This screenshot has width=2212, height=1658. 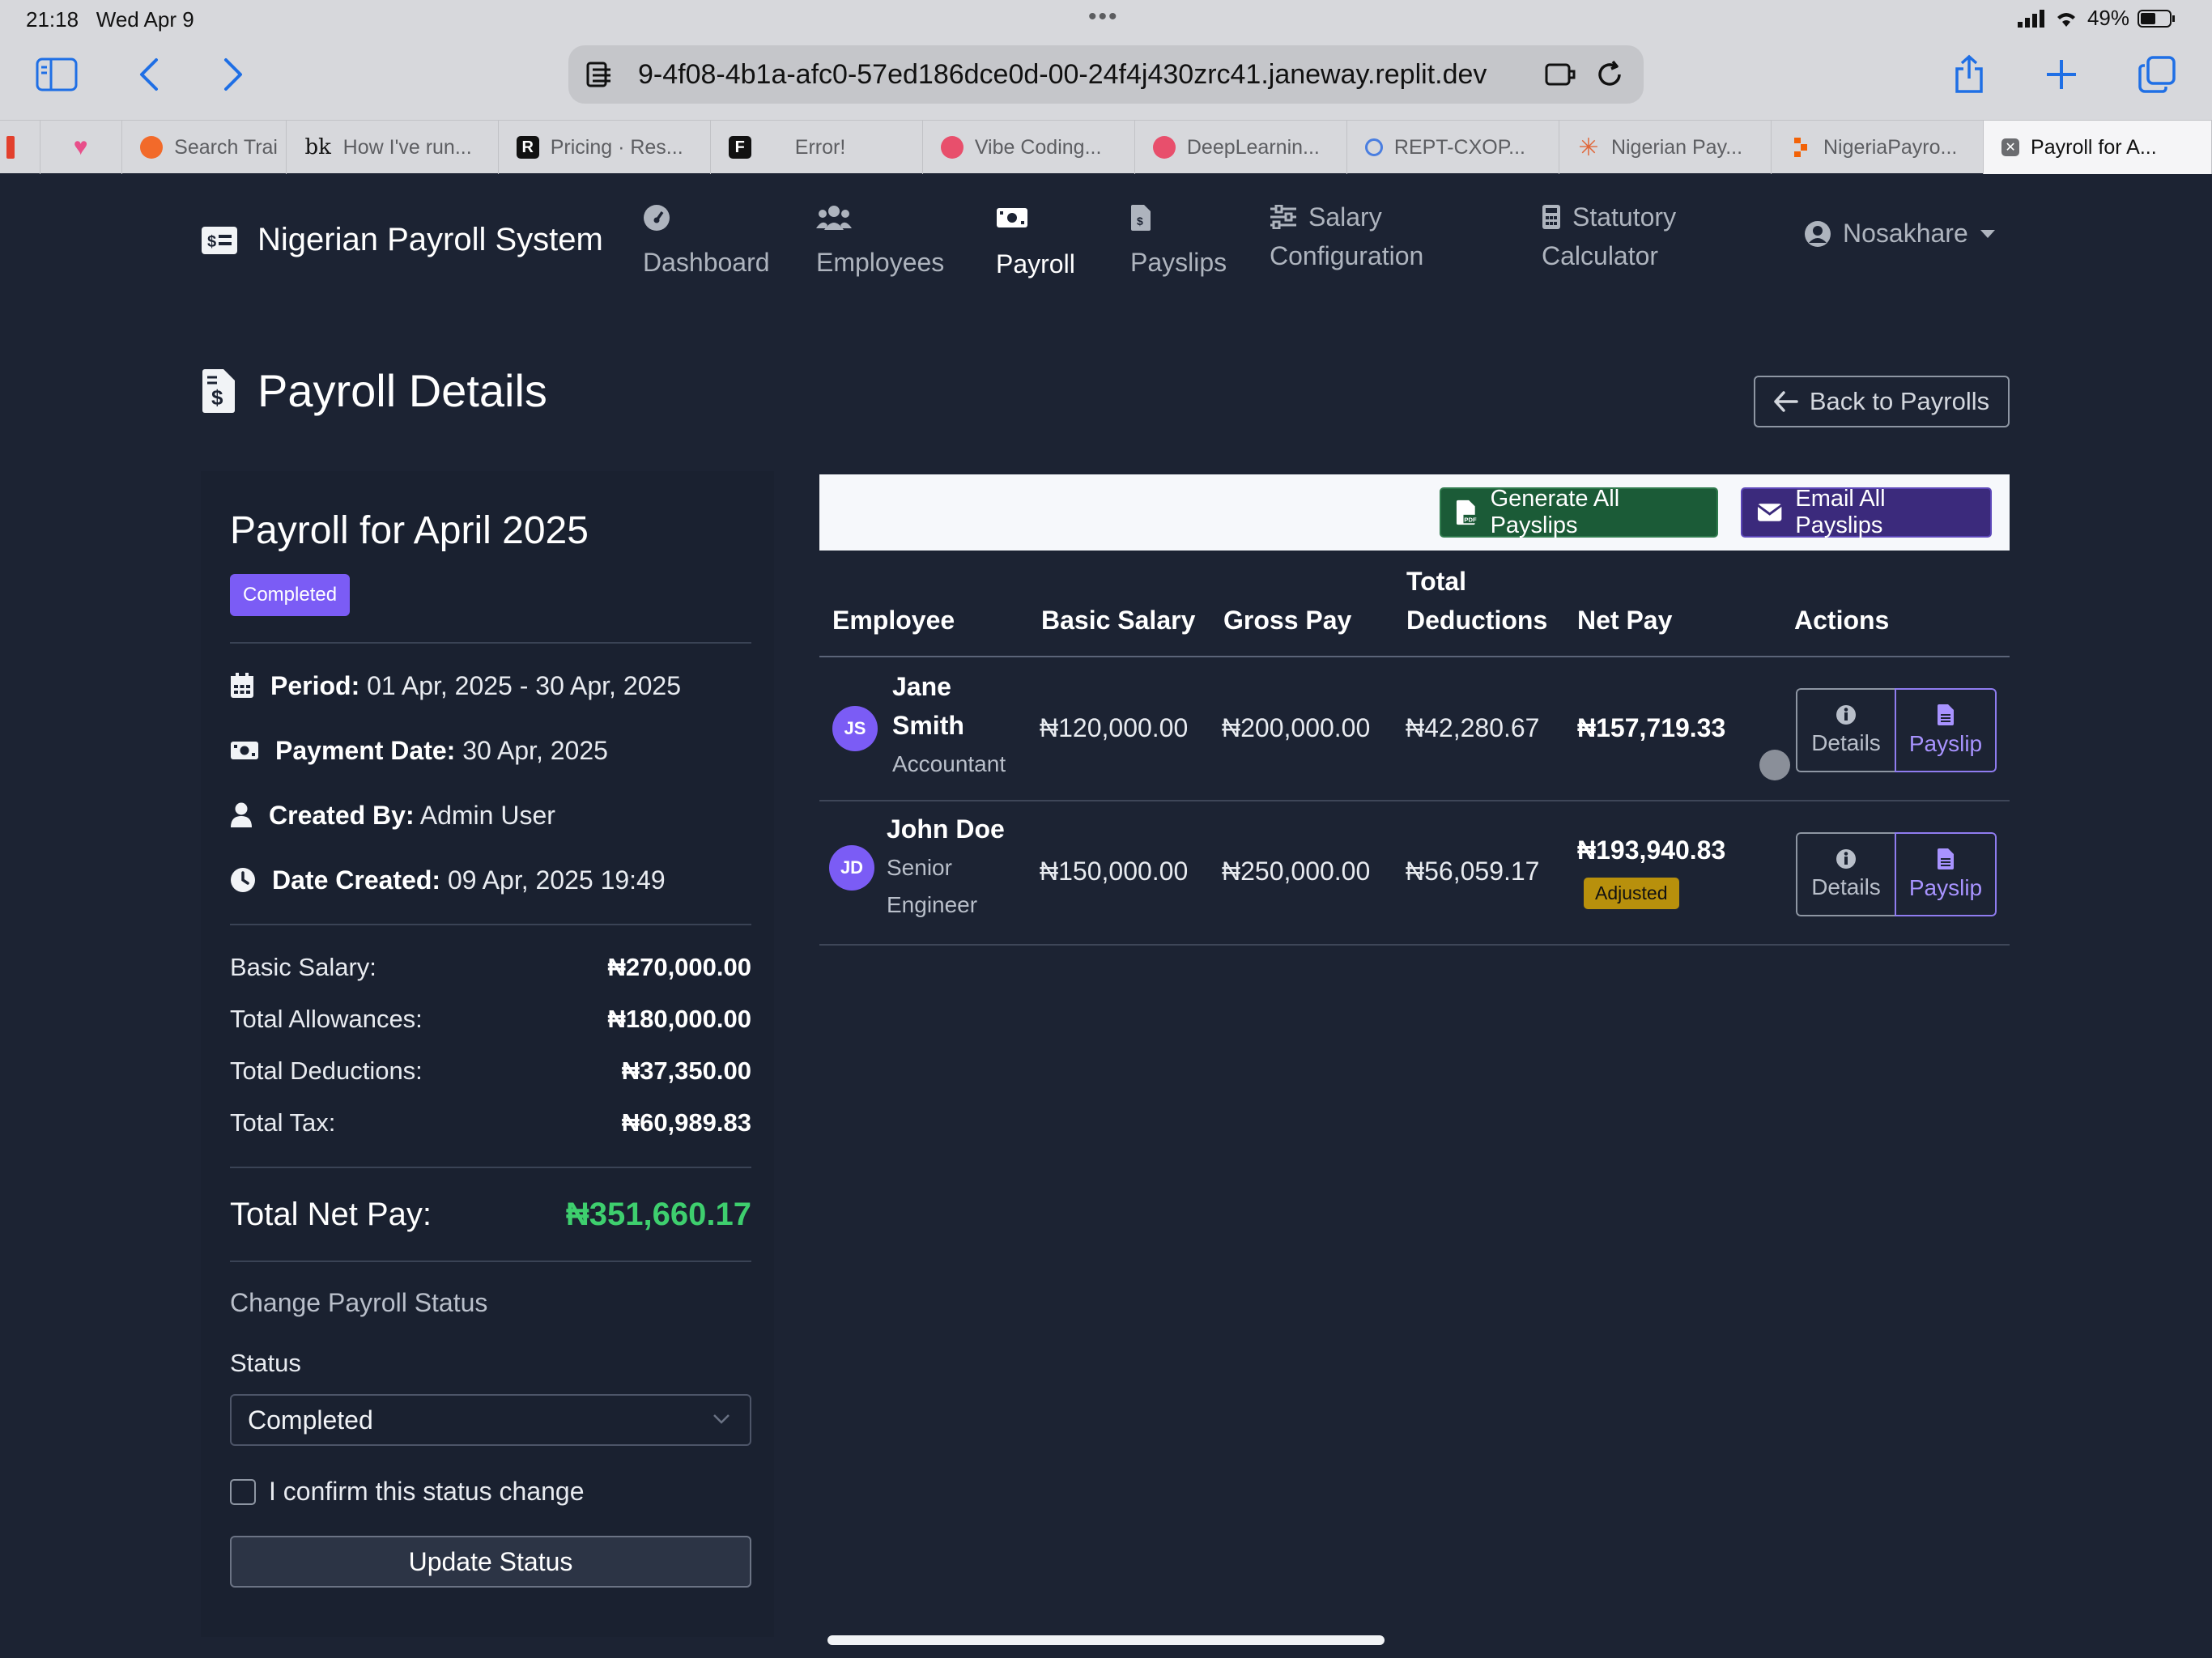 What do you see at coordinates (1552, 217) in the screenshot?
I see `calculator-icon` at bounding box center [1552, 217].